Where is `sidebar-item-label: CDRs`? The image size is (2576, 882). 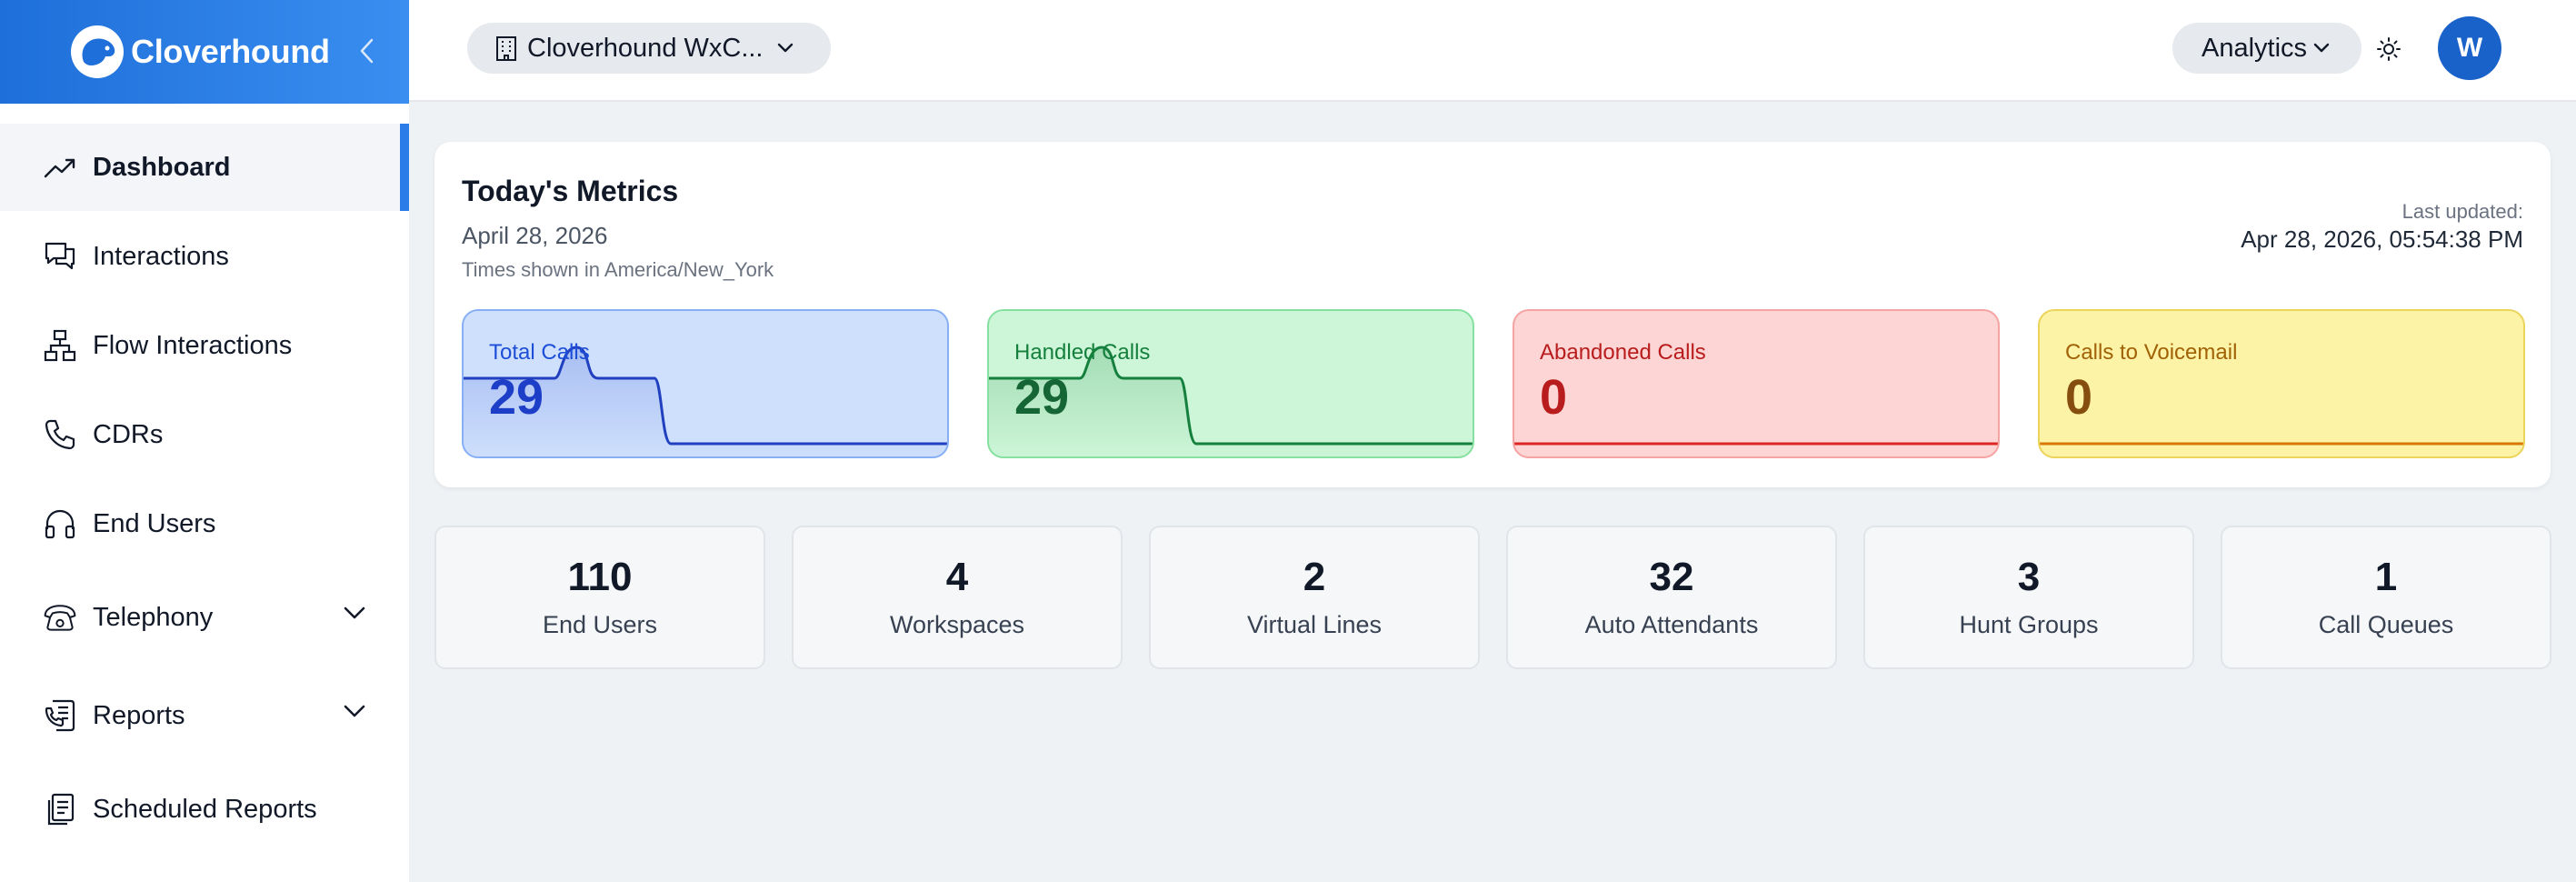 sidebar-item-label: CDRs is located at coordinates (128, 434).